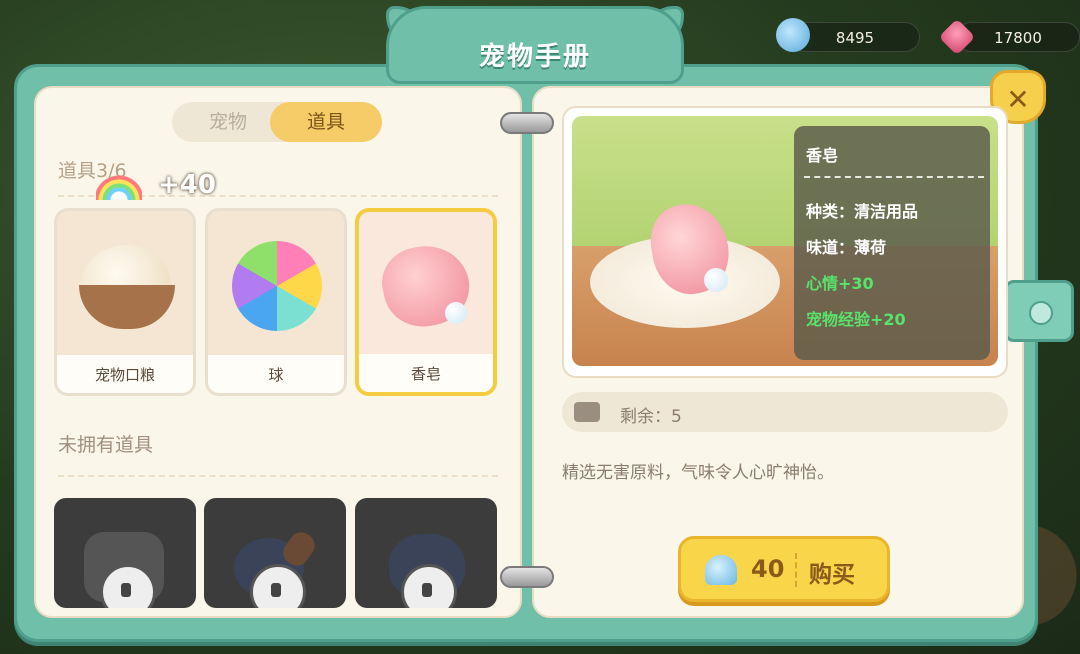 The width and height of the screenshot is (1080, 654). I want to click on binder-ring-bottom, so click(527, 577).